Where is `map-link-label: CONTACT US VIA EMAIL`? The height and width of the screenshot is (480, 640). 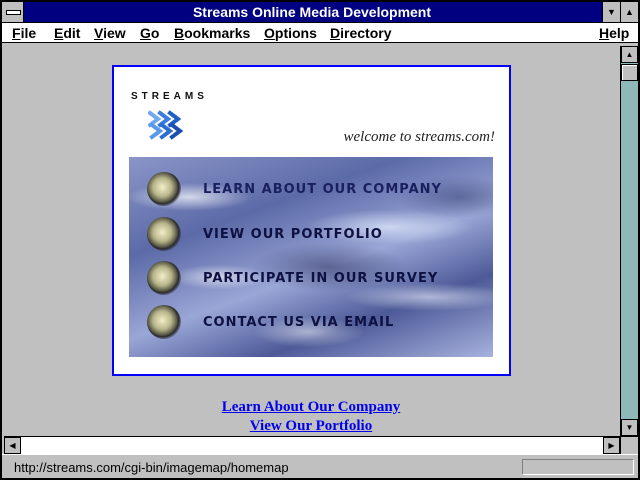 map-link-label: CONTACT US VIA EMAIL is located at coordinates (299, 322).